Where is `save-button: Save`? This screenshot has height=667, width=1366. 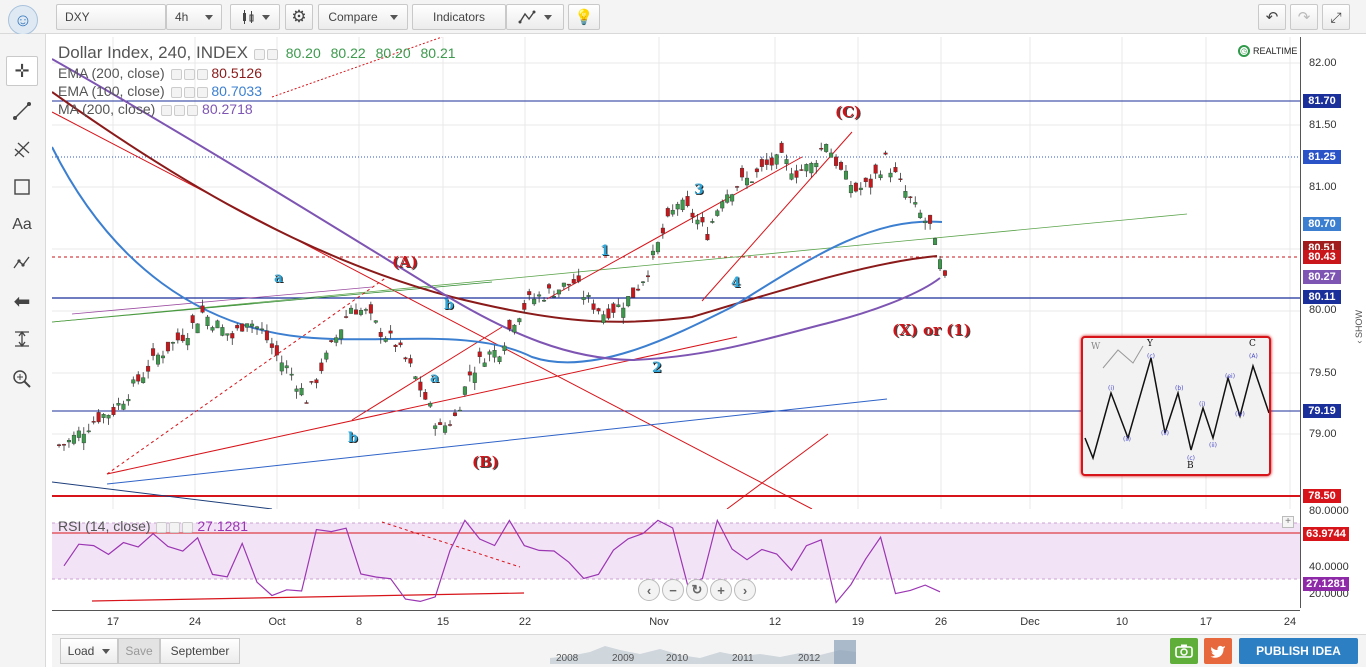
save-button: Save is located at coordinates (139, 651).